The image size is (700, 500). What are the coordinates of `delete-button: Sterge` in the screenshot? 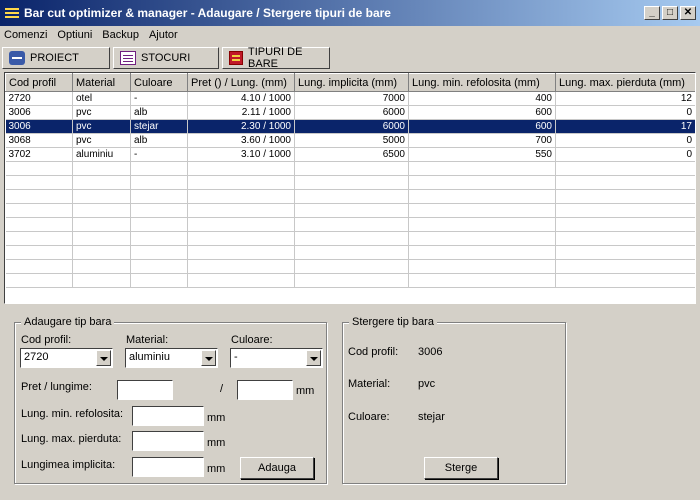 It's located at (461, 468).